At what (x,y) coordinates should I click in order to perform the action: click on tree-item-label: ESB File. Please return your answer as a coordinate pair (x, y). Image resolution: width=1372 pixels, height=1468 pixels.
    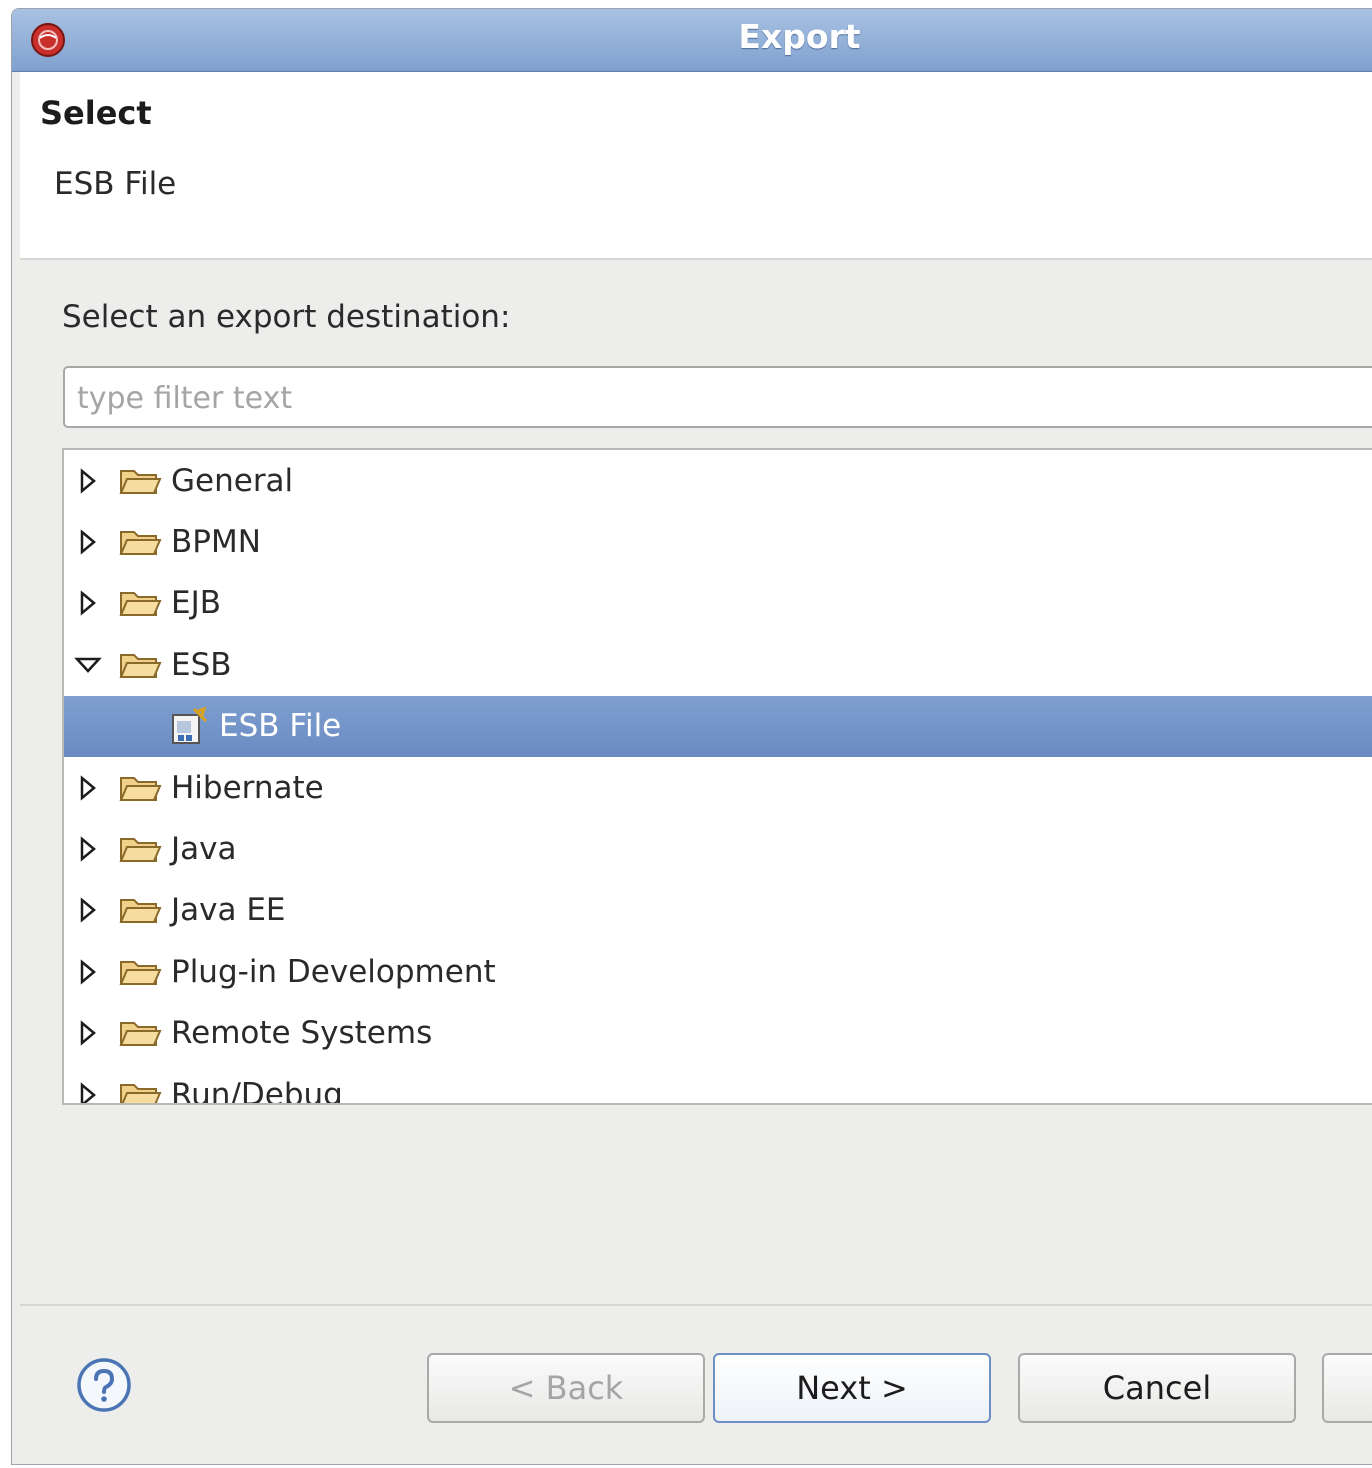
    Looking at the image, I should click on (280, 726).